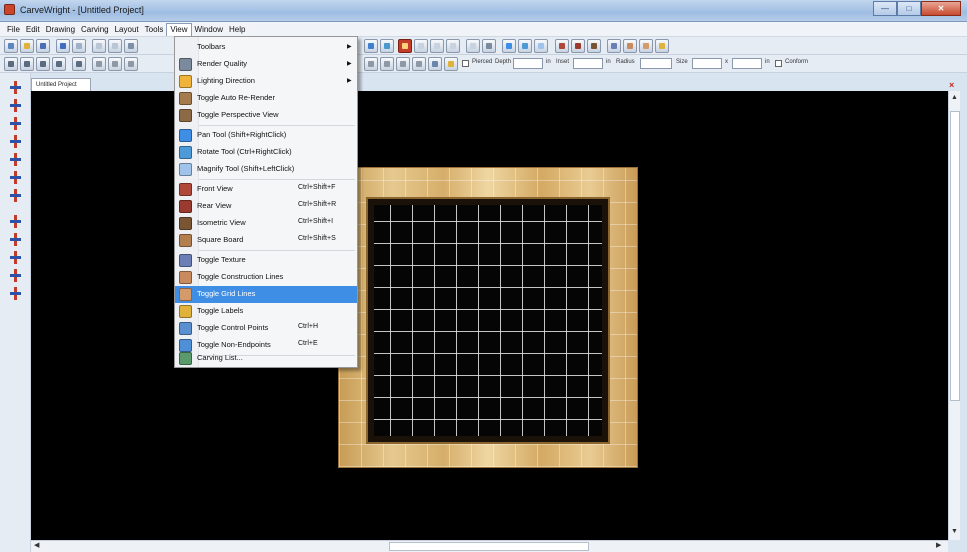 The image size is (967, 552). I want to click on redo-icon, so click(79, 46).